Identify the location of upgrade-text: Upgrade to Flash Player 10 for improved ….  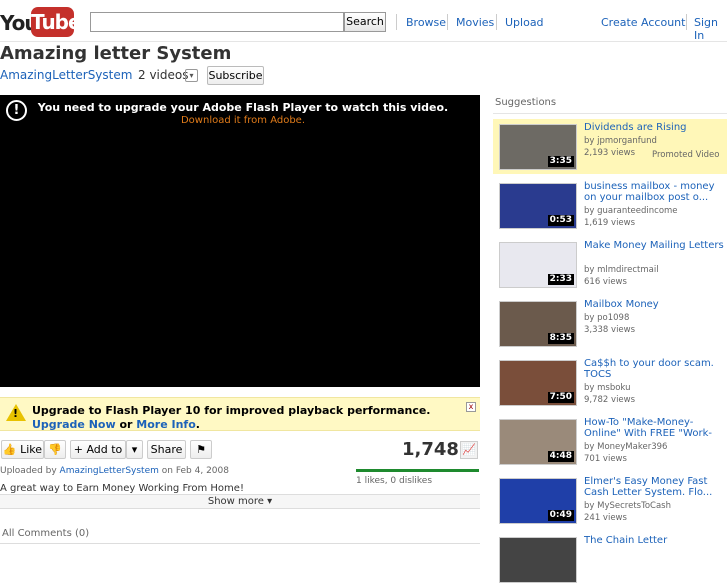
(244, 418).